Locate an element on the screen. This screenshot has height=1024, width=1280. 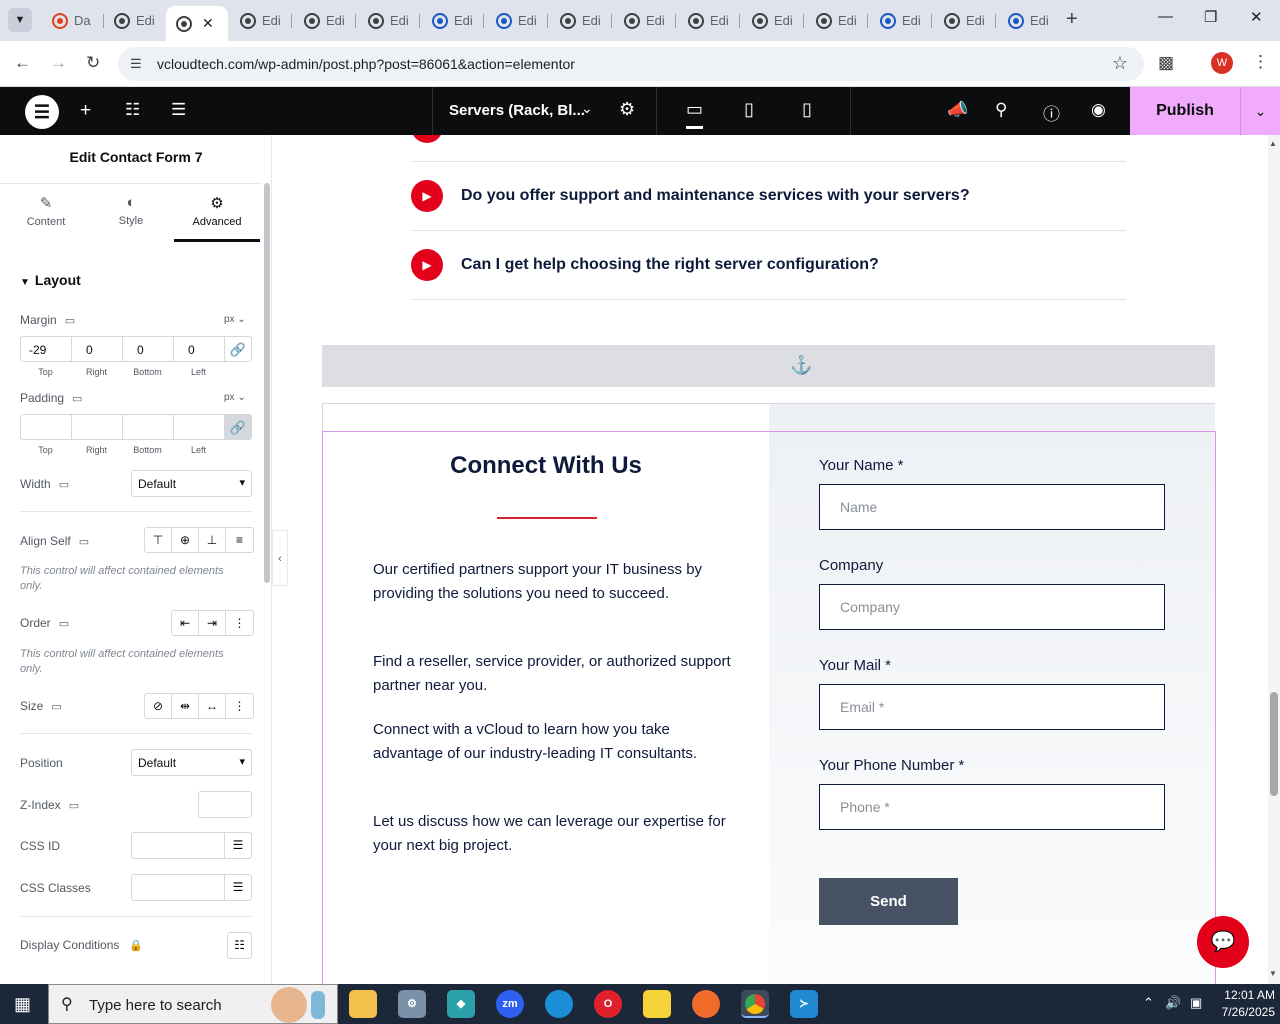
margin-top-input: -29 is located at coordinates (46, 349).